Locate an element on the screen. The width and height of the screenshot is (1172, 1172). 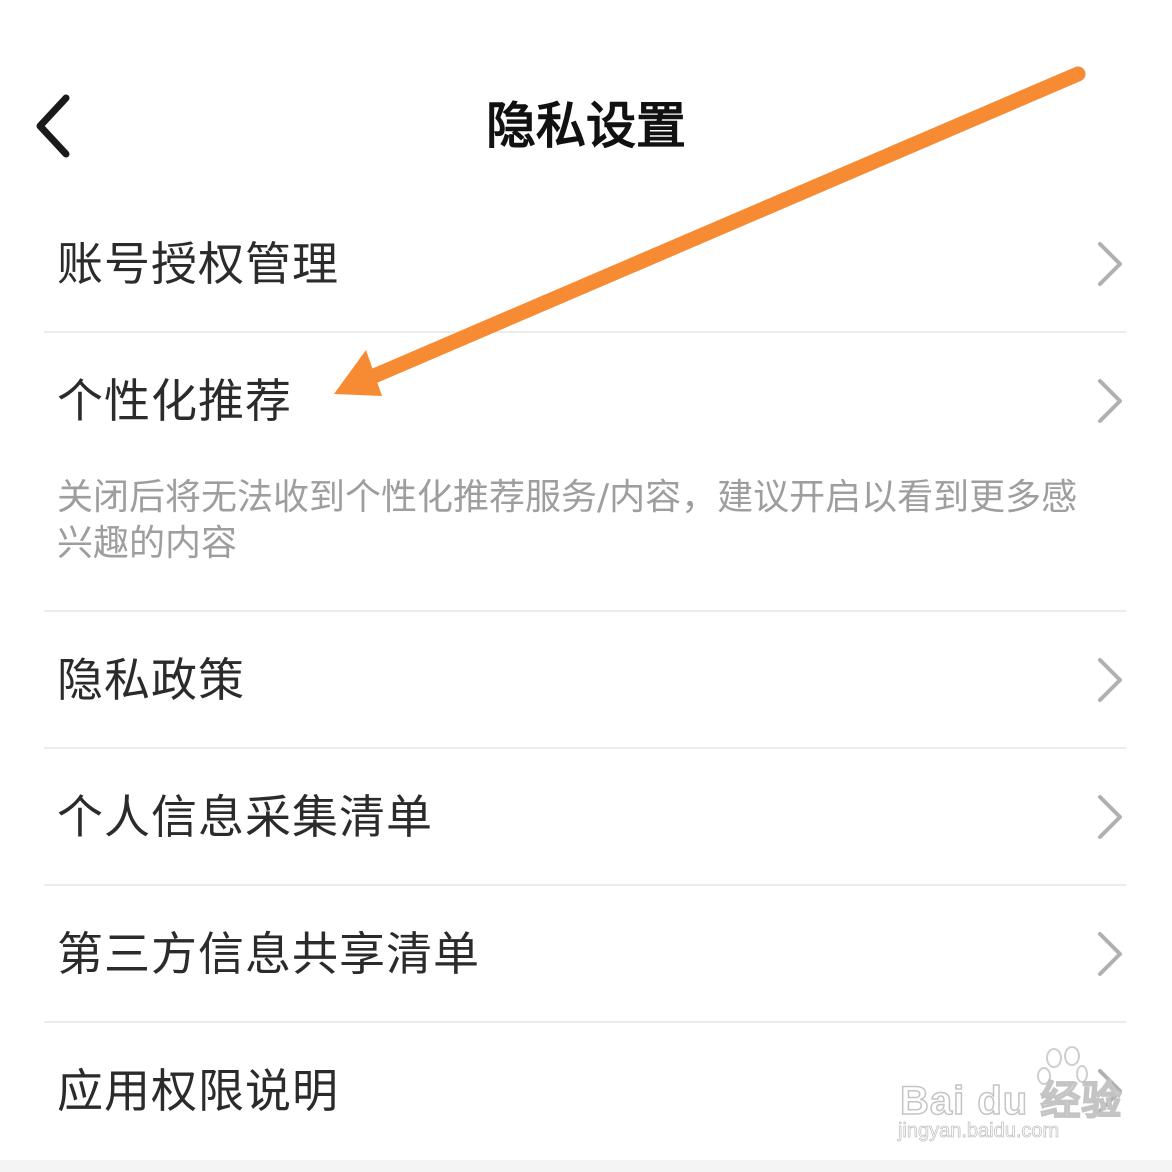
settings-item-label: 第三方信息共享清单 is located at coordinates (268, 954).